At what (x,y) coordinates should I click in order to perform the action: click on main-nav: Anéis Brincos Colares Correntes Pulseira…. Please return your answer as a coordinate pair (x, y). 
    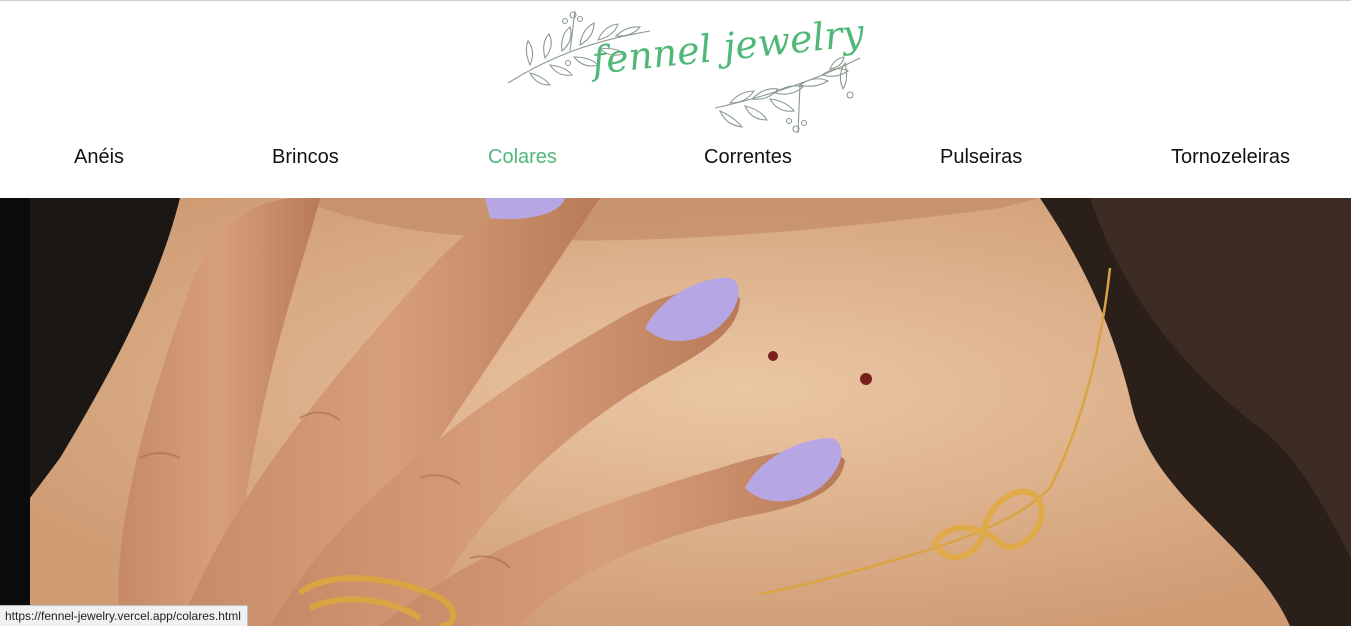
    Looking at the image, I should click on (675, 158).